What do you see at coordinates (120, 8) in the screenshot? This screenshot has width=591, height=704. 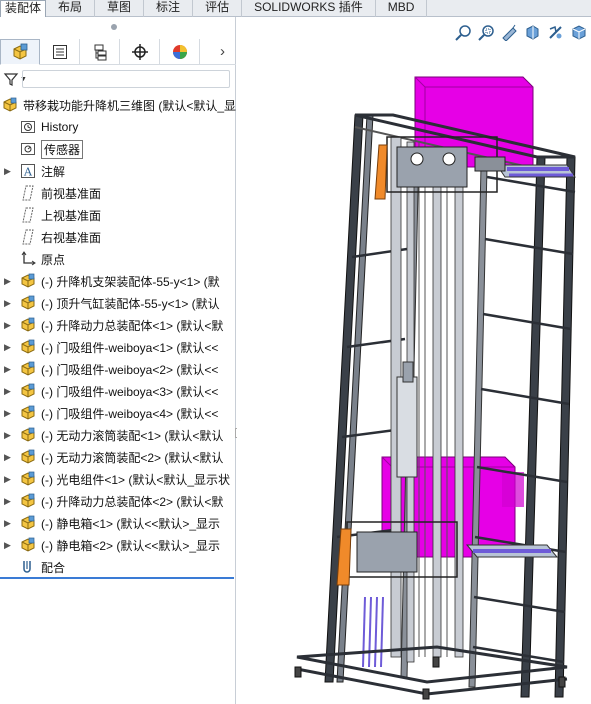 I see `tab-sketch: 草图` at bounding box center [120, 8].